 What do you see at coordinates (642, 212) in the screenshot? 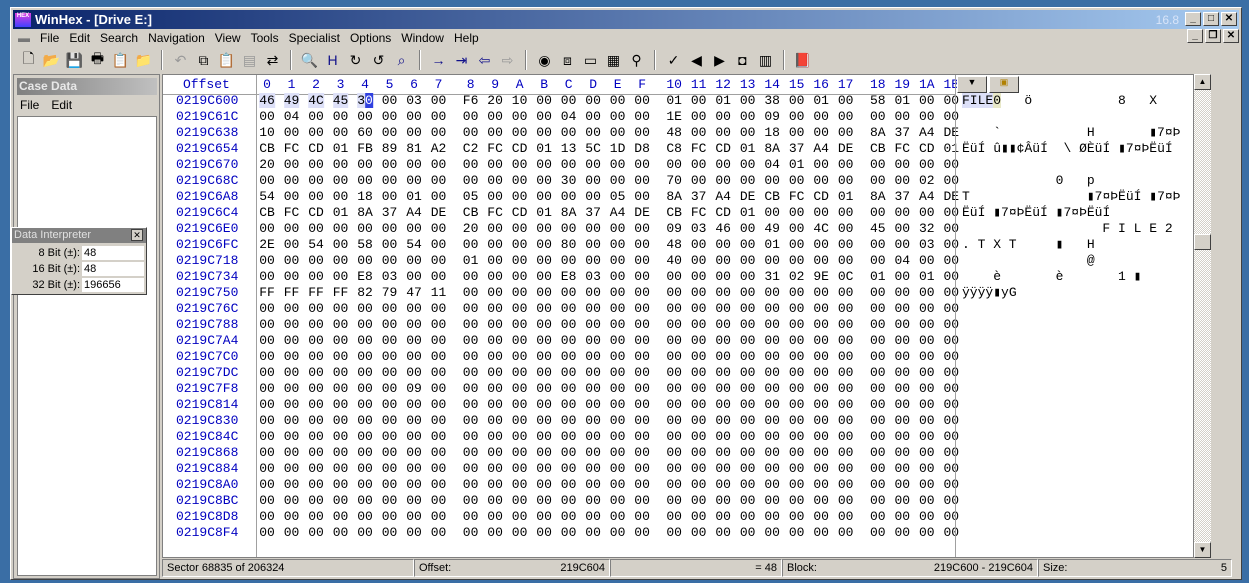
I see `hex-byte: DE` at bounding box center [642, 212].